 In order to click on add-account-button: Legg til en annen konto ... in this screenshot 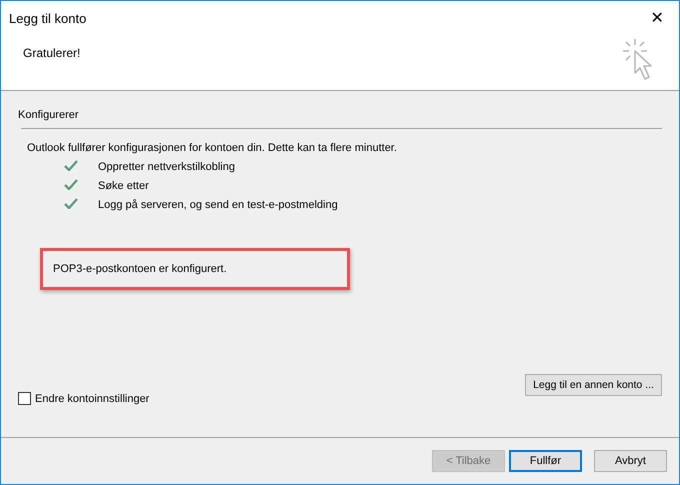, I will do `click(593, 385)`.